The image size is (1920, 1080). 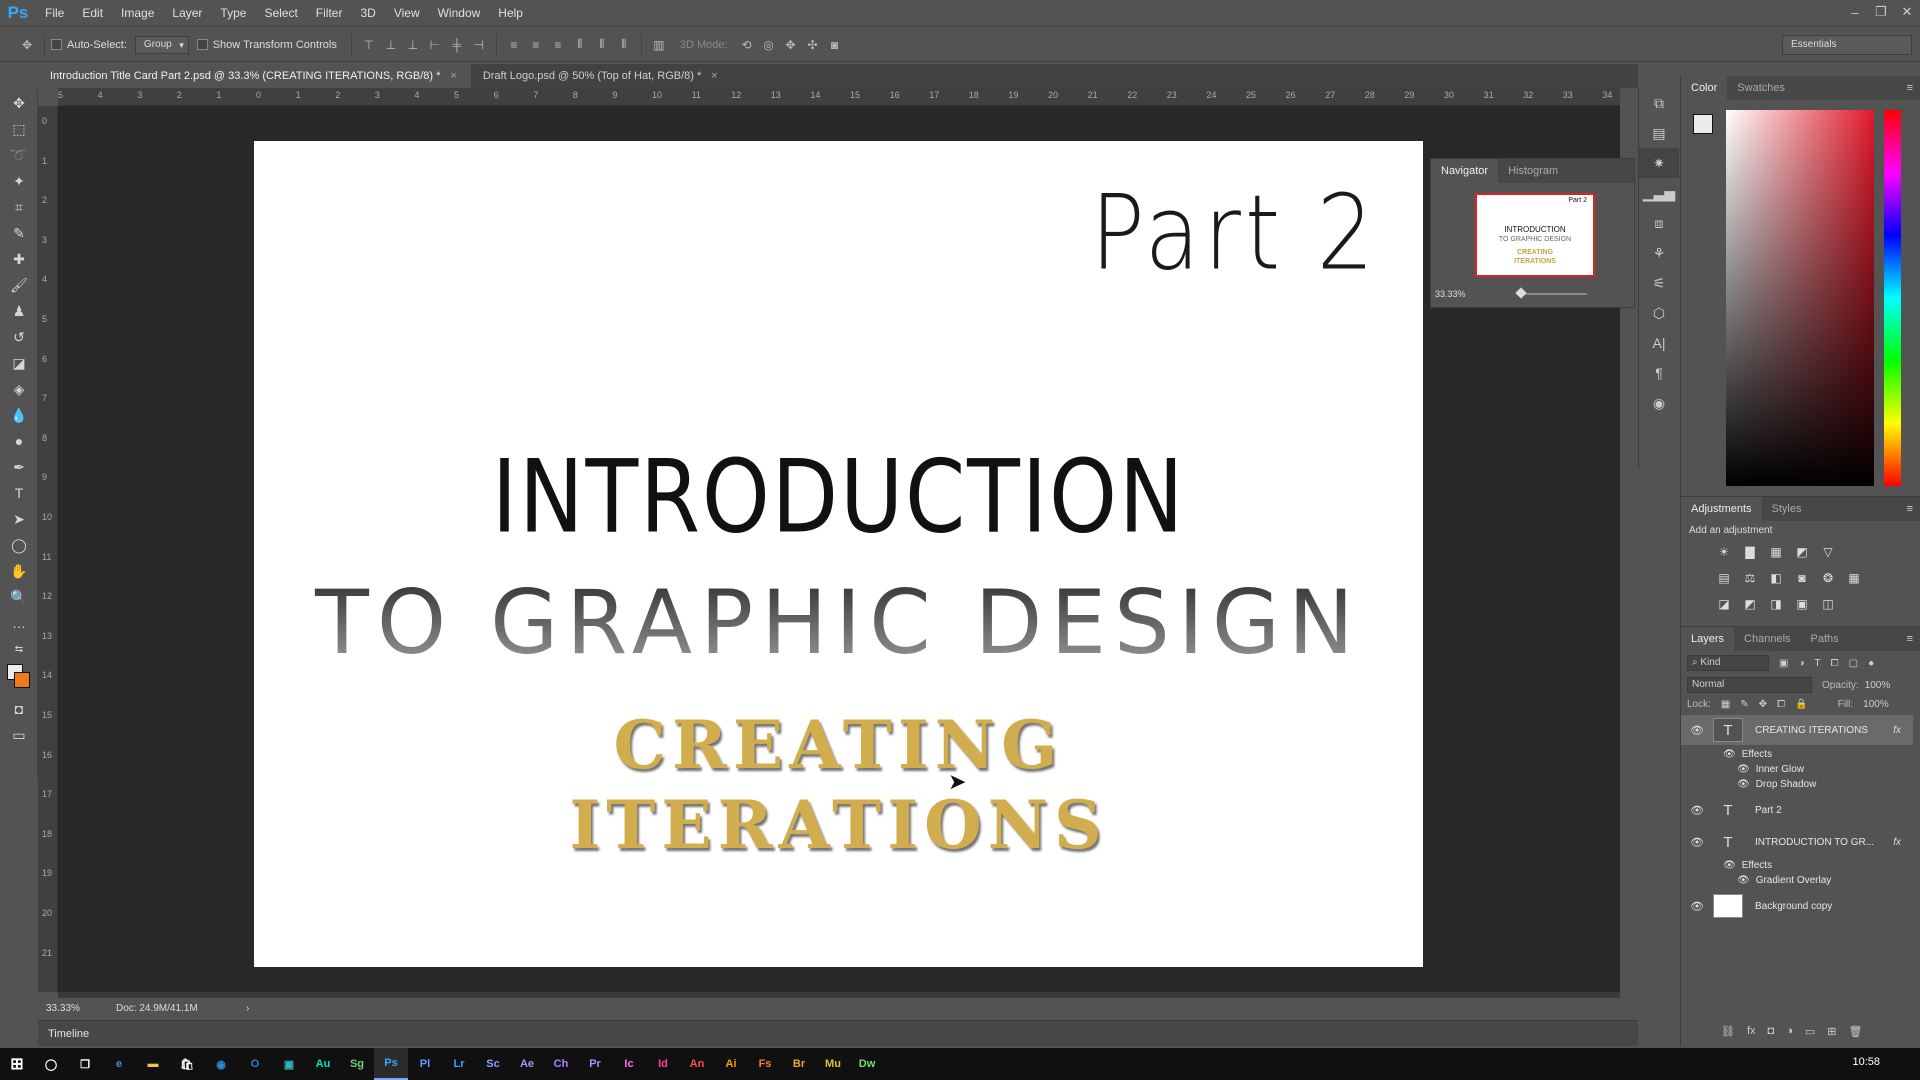 What do you see at coordinates (19, 649) in the screenshot?
I see `swap-colors-icon: ⇆` at bounding box center [19, 649].